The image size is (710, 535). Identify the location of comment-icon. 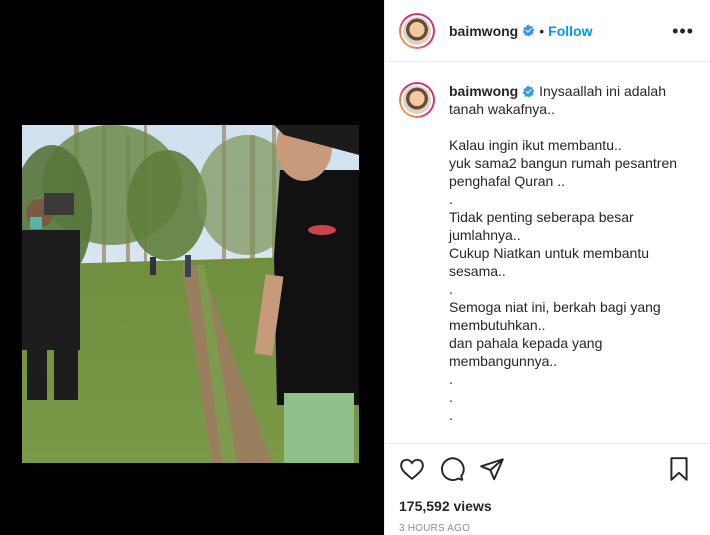
(452, 469).